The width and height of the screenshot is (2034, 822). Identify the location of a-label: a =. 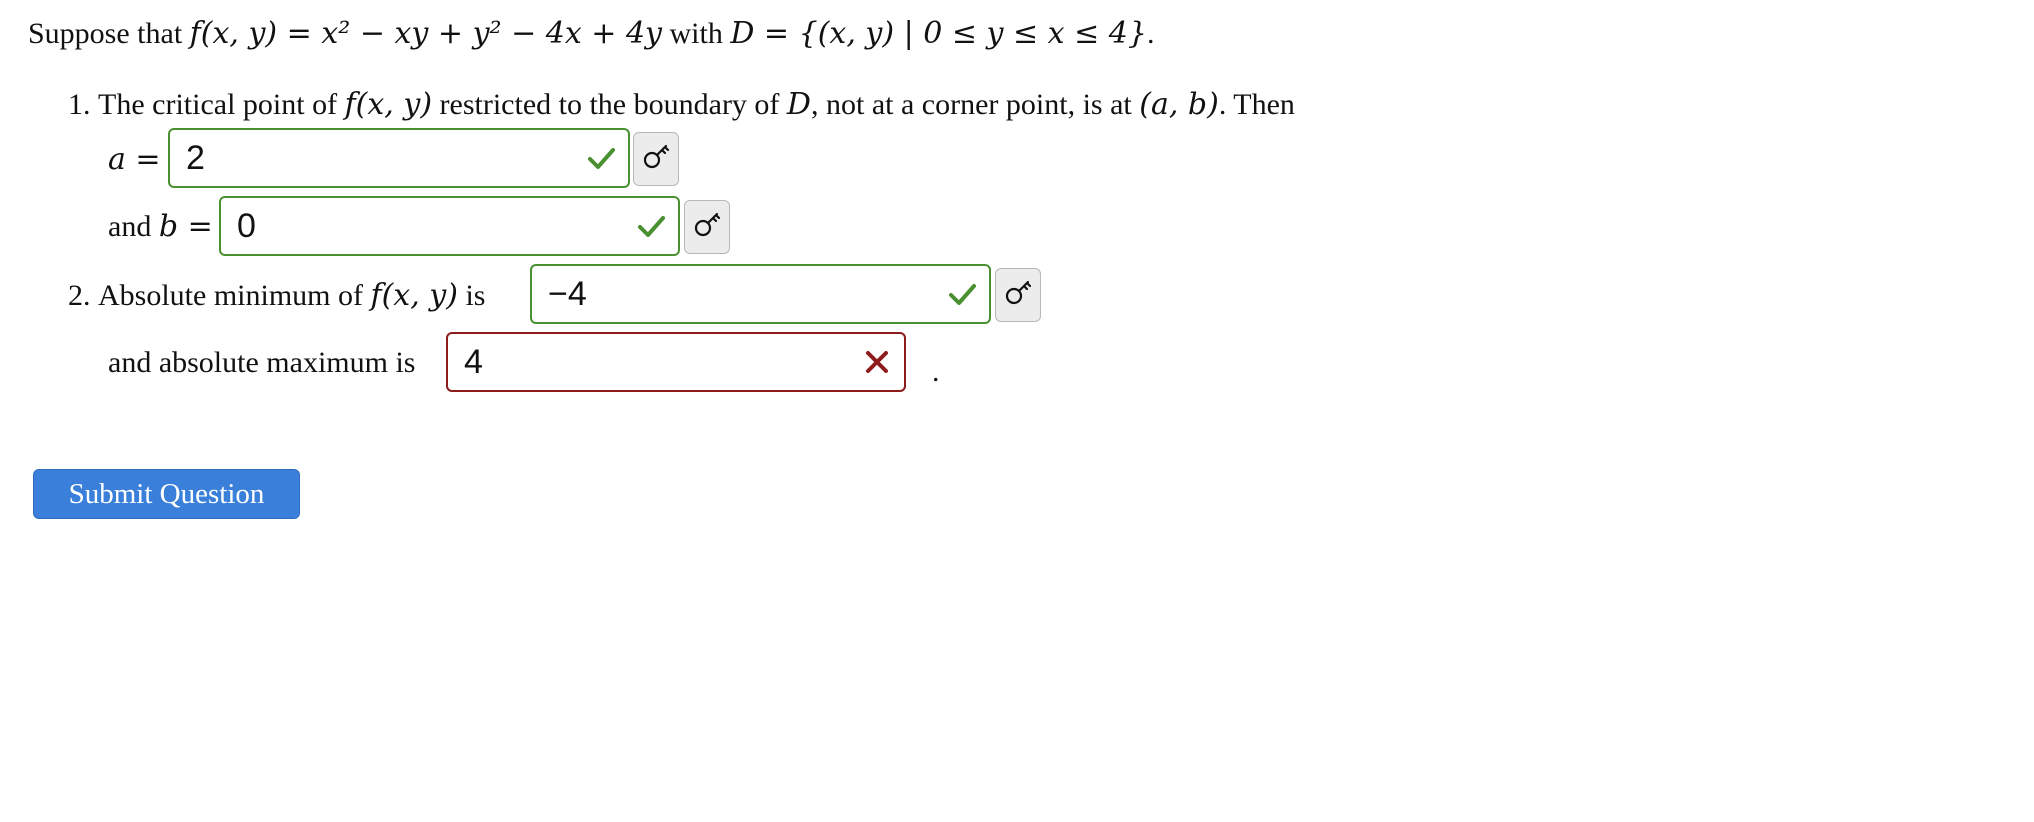
(134, 159).